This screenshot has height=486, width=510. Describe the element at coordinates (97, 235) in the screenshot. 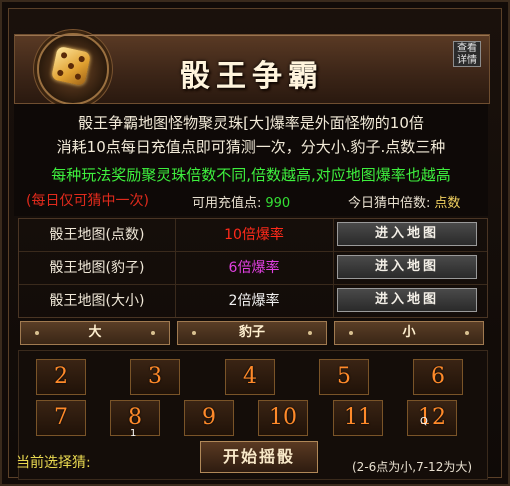

I see `map-name: 骰王地图(点数)` at that location.